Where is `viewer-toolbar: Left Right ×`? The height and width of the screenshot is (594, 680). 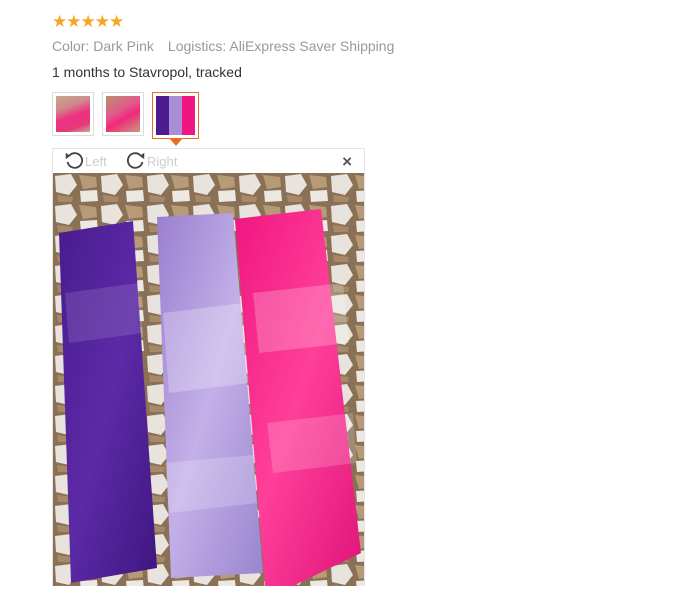 viewer-toolbar: Left Right × is located at coordinates (208, 161).